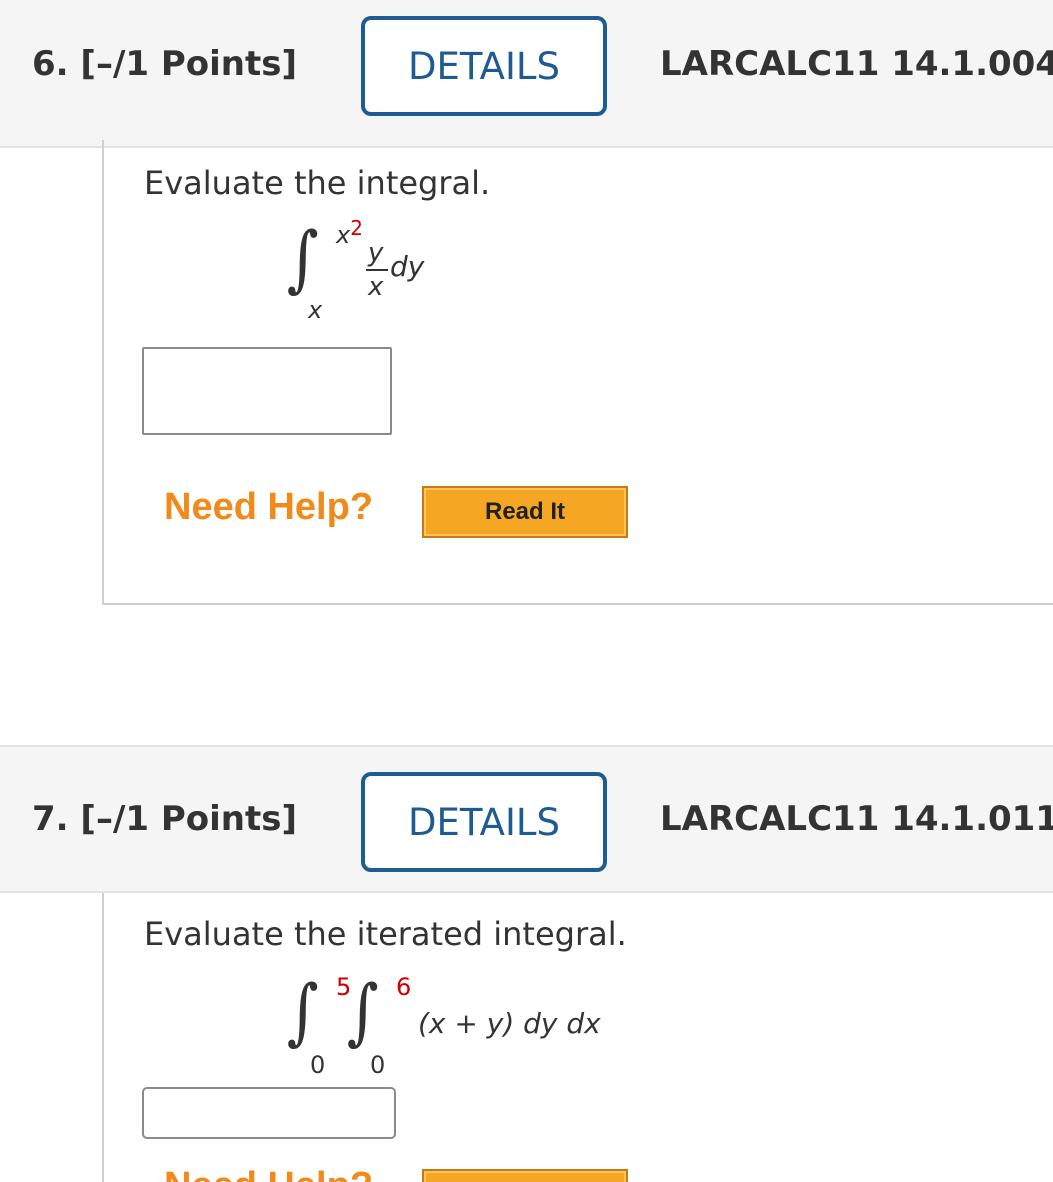 This screenshot has width=1053, height=1182. Describe the element at coordinates (376, 253) in the screenshot. I see `fraction-numerator: y` at that location.